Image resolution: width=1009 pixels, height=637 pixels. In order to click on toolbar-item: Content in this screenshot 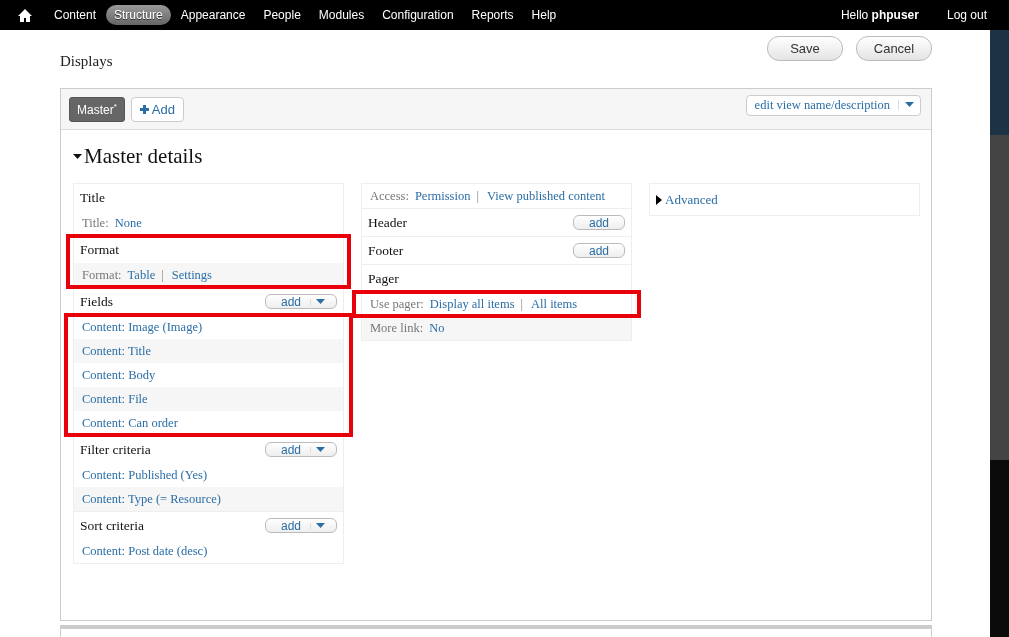, I will do `click(75, 15)`.